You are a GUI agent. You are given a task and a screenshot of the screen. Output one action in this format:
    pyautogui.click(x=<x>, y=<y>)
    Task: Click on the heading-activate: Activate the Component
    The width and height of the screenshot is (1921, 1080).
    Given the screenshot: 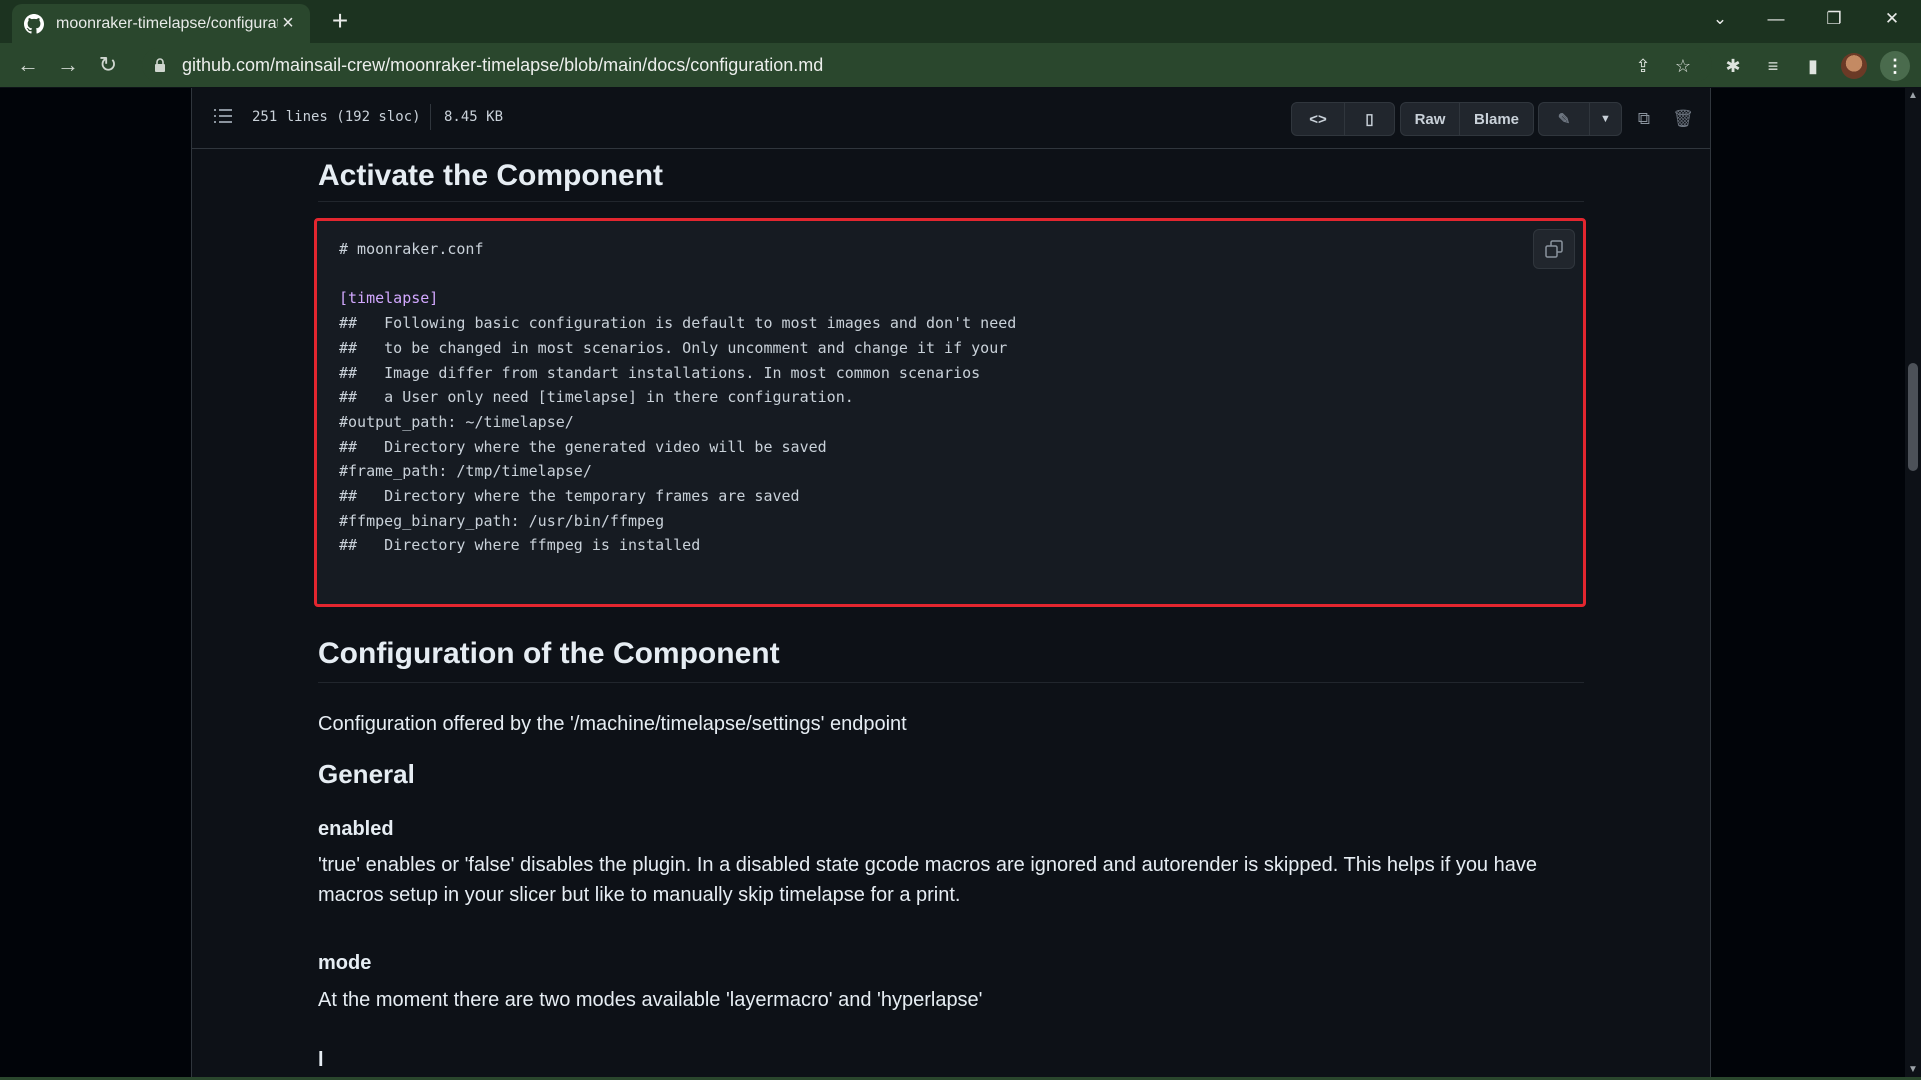 What is the action you would take?
    pyautogui.click(x=951, y=180)
    